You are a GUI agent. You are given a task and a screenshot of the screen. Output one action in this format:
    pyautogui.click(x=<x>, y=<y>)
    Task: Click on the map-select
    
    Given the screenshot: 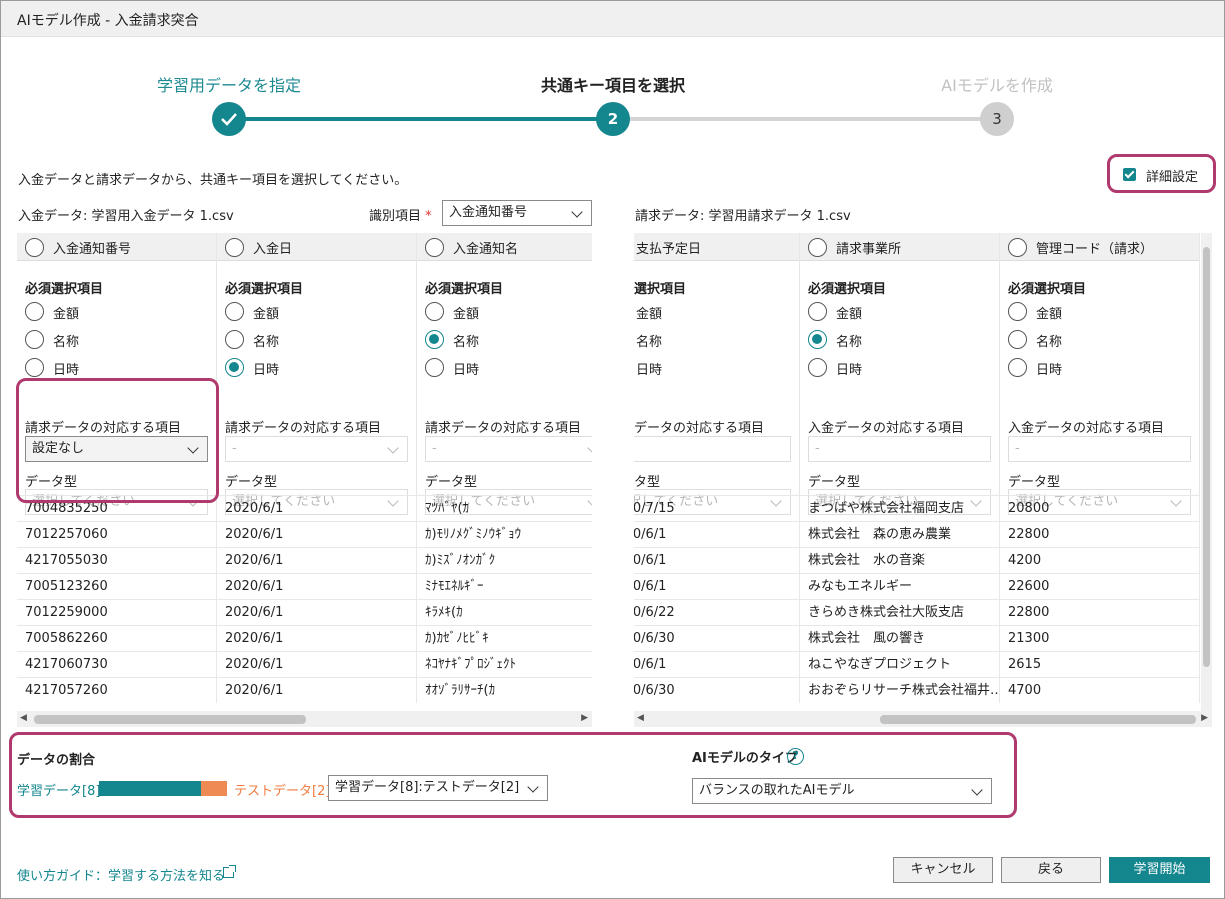 What is the action you would take?
    pyautogui.click(x=712, y=449)
    